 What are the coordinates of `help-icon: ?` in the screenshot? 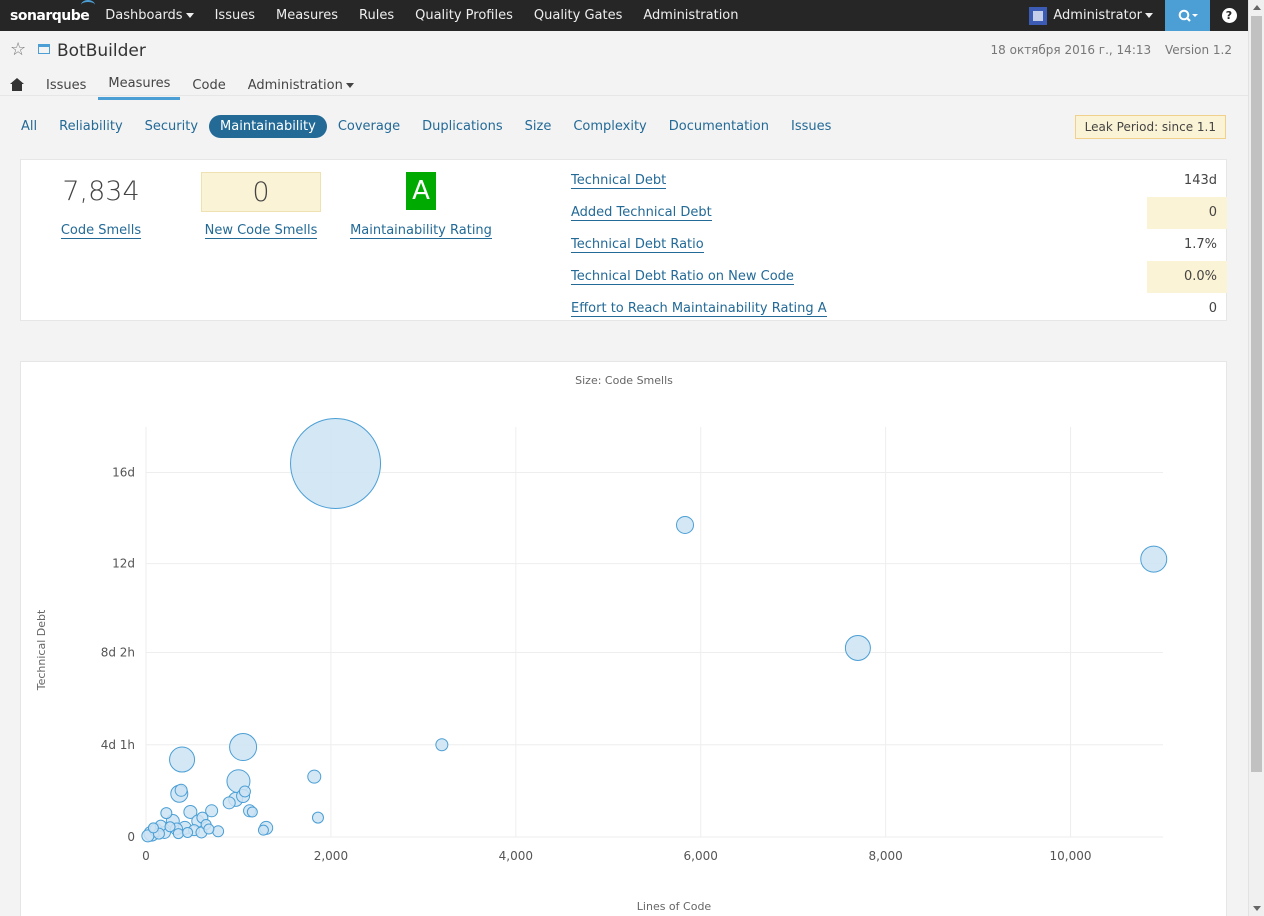 It's located at (1229, 15).